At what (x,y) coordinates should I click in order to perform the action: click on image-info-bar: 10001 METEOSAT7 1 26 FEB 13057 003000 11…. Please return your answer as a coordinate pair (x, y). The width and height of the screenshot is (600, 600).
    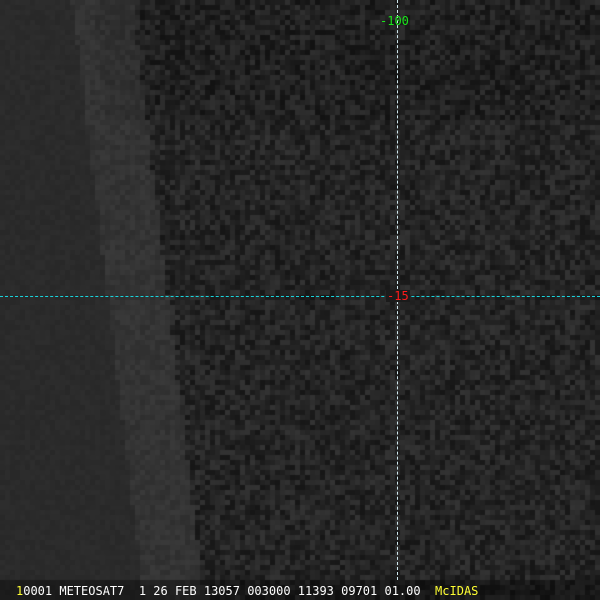
    Looking at the image, I should click on (300, 590).